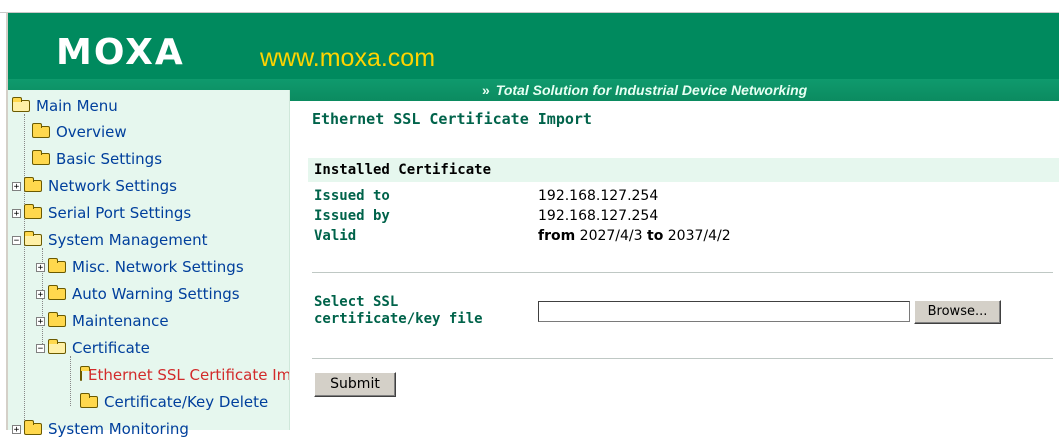 The width and height of the screenshot is (1059, 439). I want to click on valid-to-date: 2037/4/2, so click(699, 236).